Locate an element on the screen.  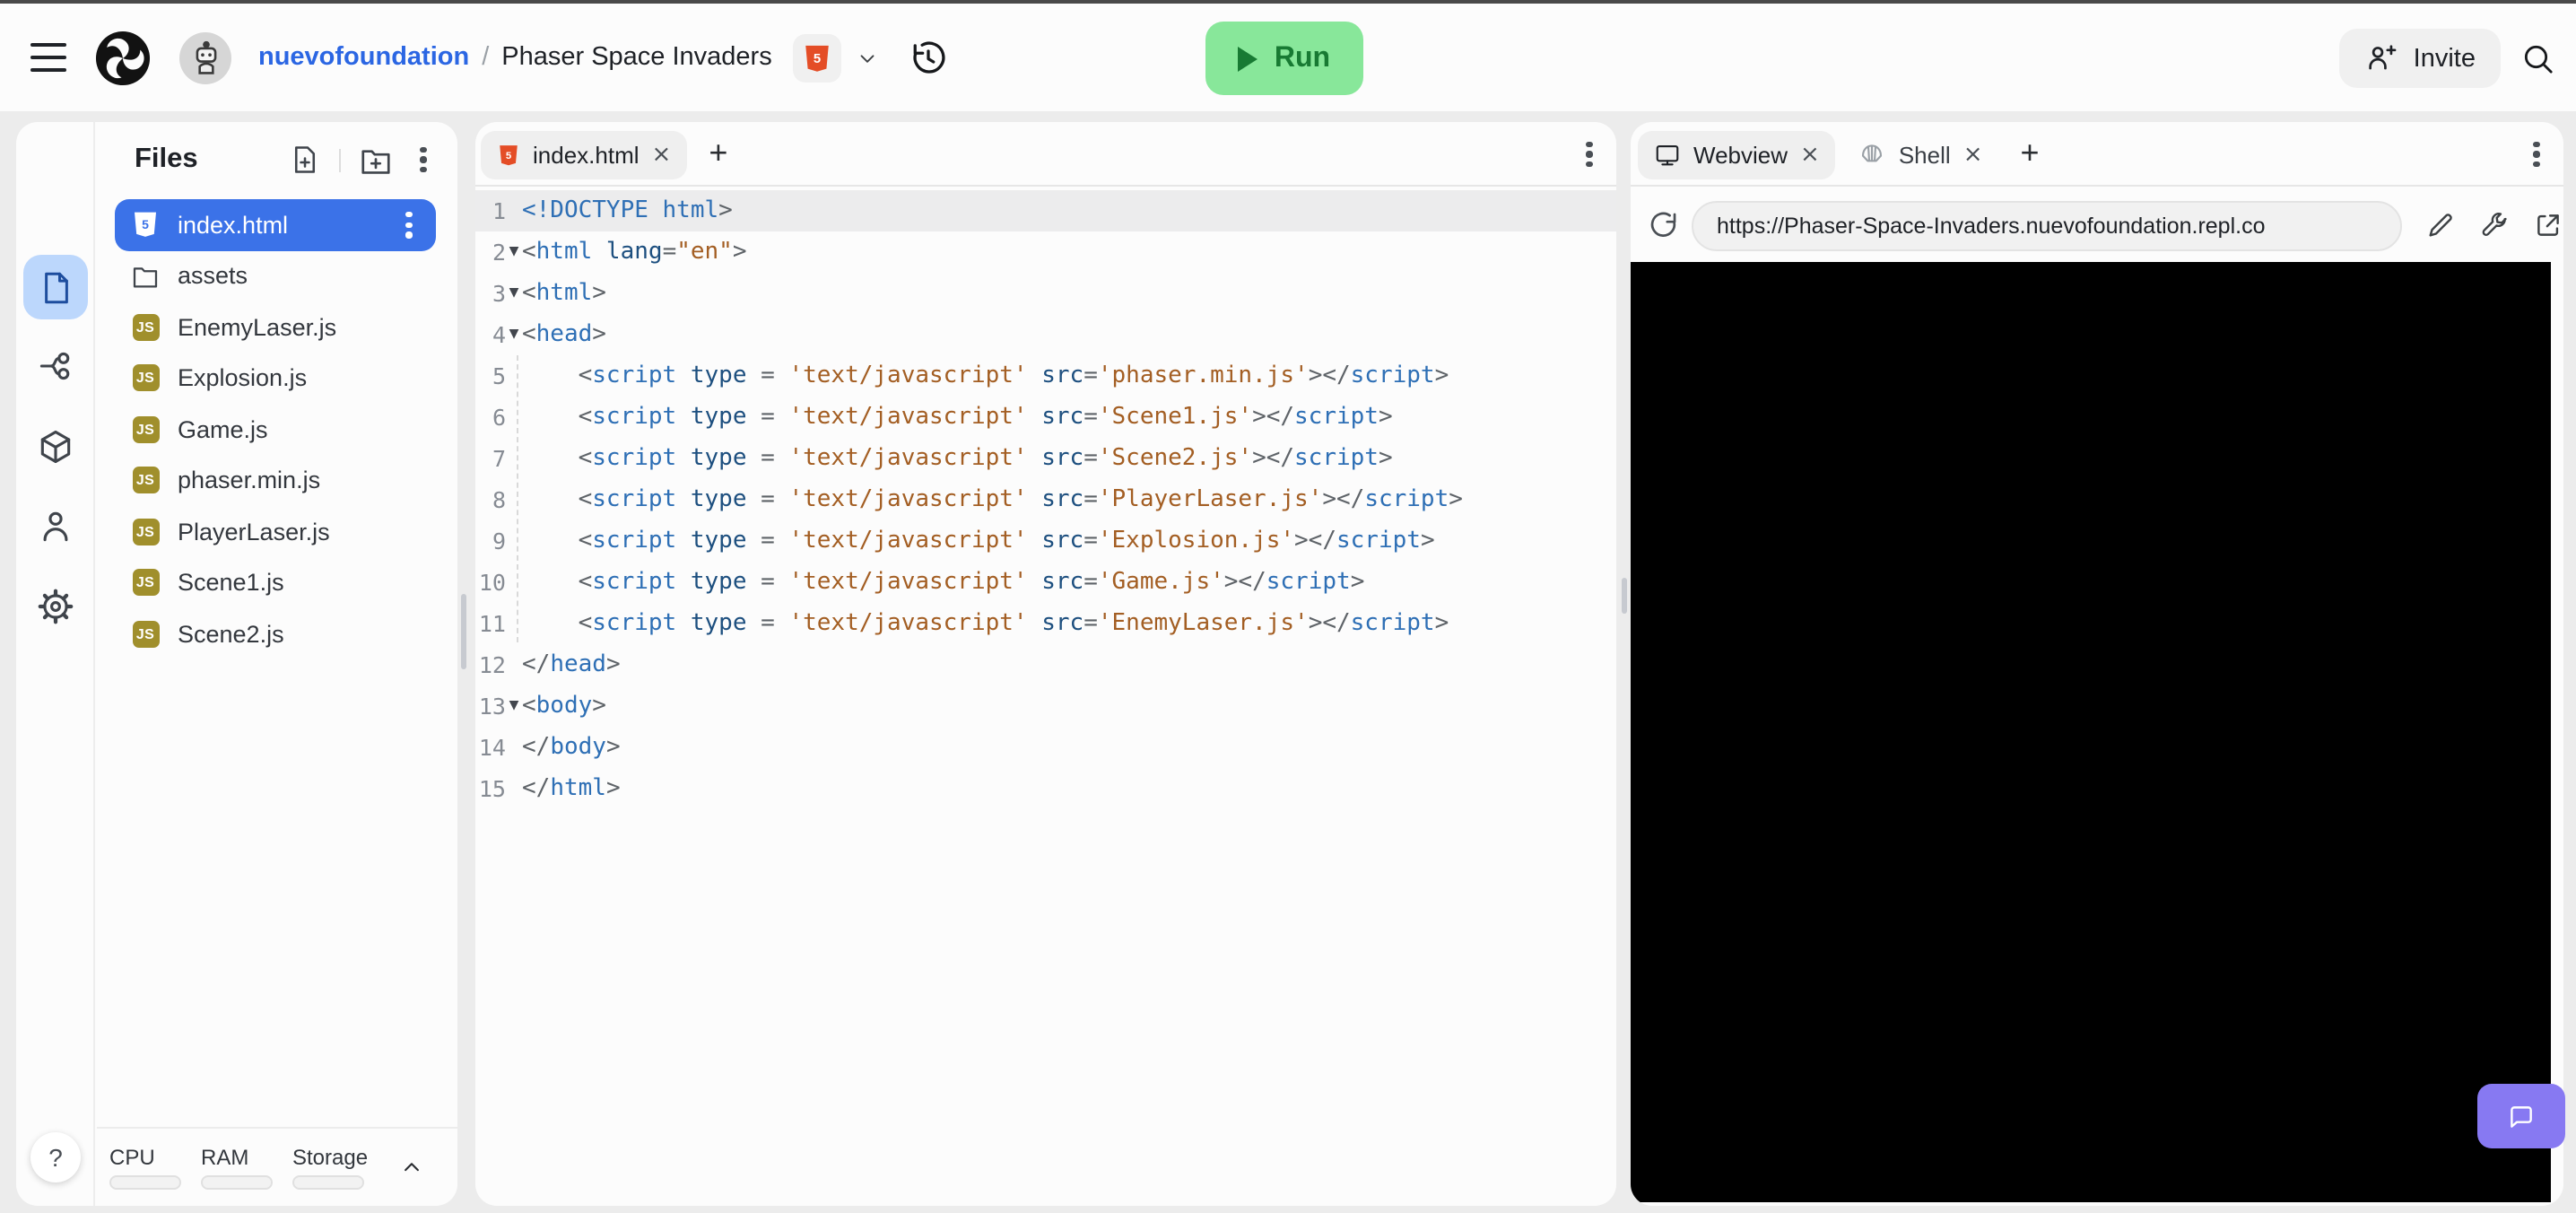
sidebar-item-account is located at coordinates (55, 525).